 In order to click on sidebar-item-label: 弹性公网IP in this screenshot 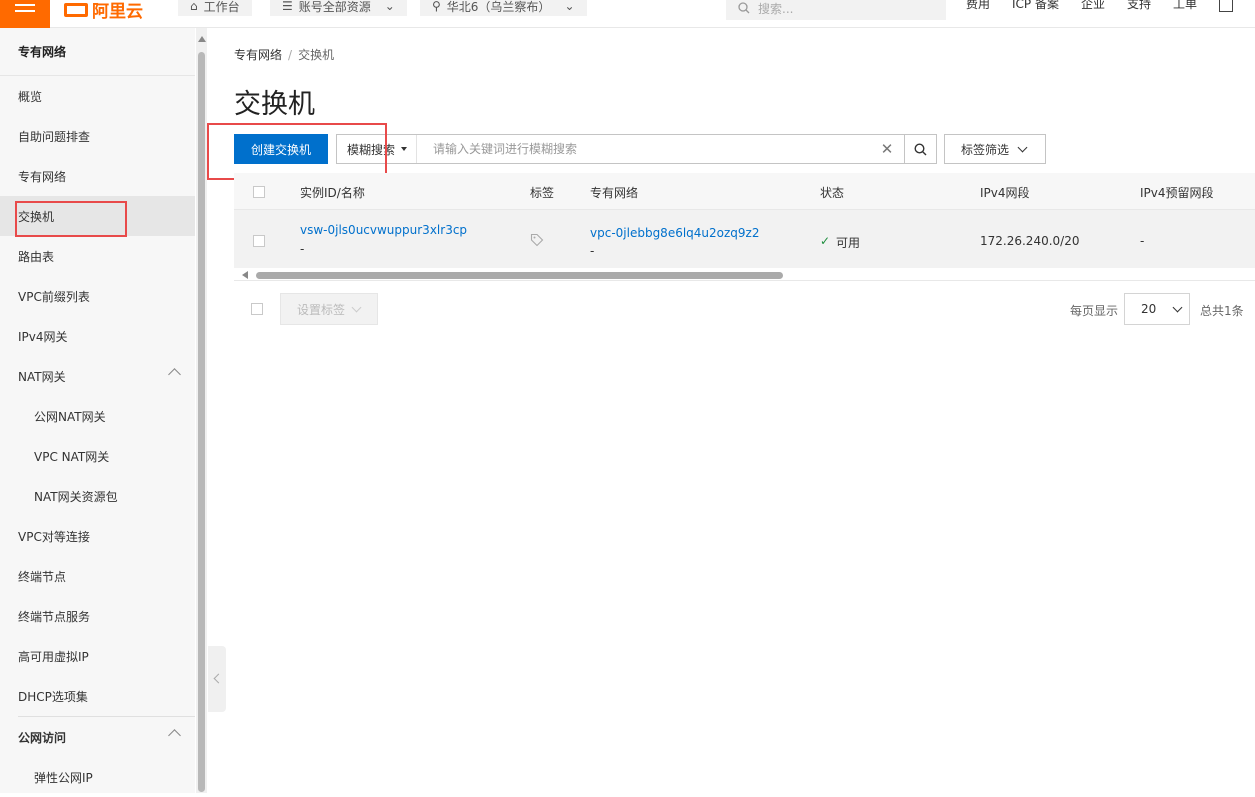, I will do `click(63, 777)`.